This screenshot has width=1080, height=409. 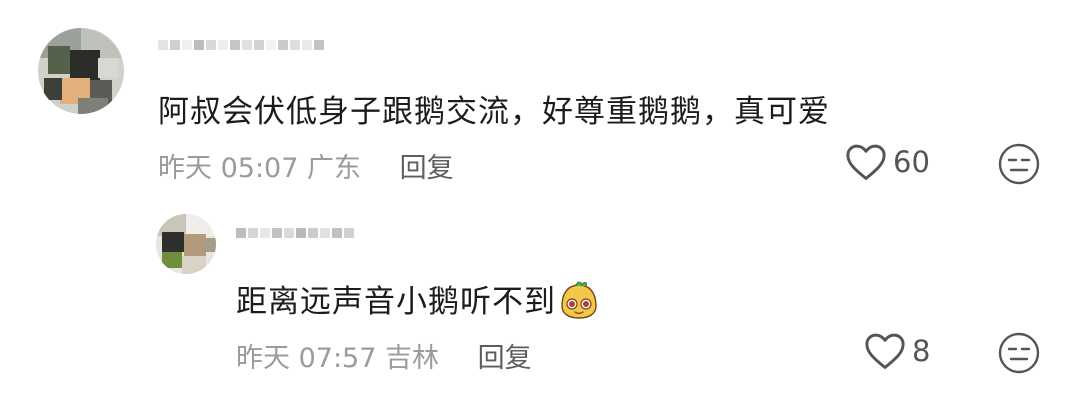 I want to click on comment-location: 广东, so click(x=334, y=168).